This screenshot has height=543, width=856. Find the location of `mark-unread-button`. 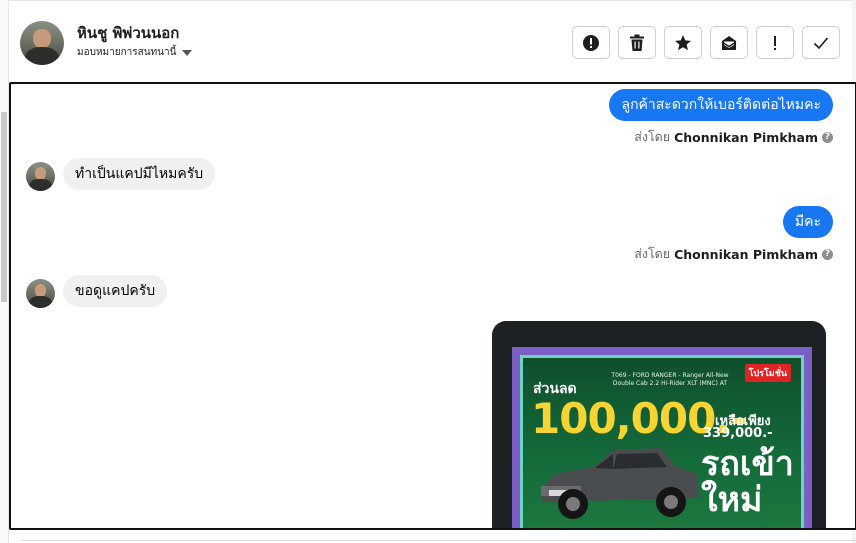

mark-unread-button is located at coordinates (729, 42).